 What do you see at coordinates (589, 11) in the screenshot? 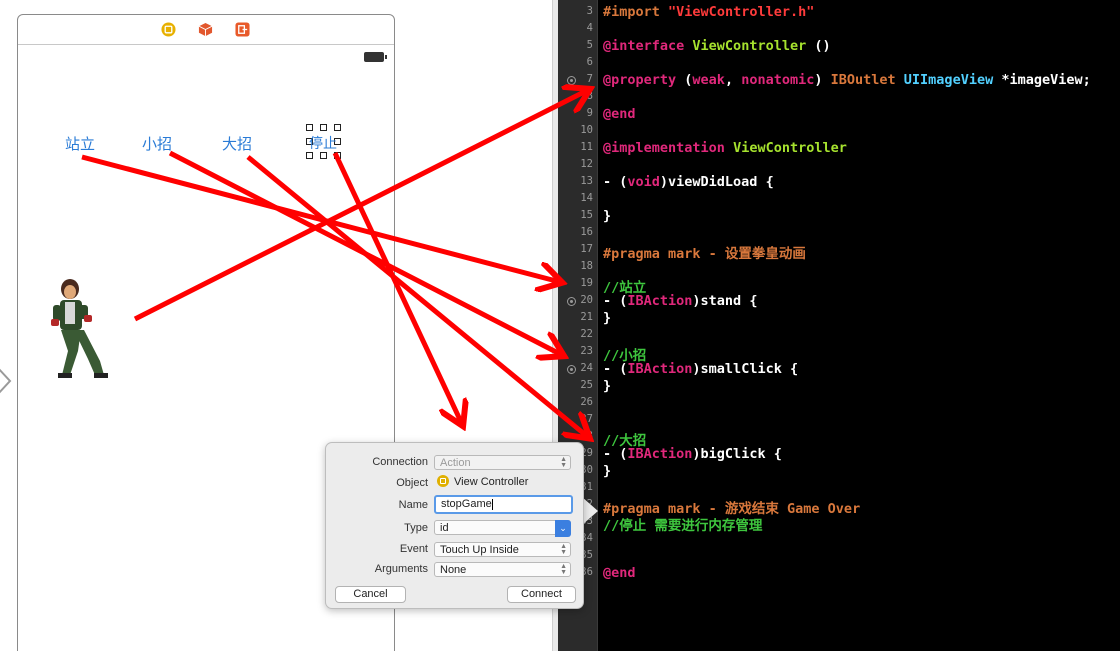
I see `line-number: 3` at bounding box center [589, 11].